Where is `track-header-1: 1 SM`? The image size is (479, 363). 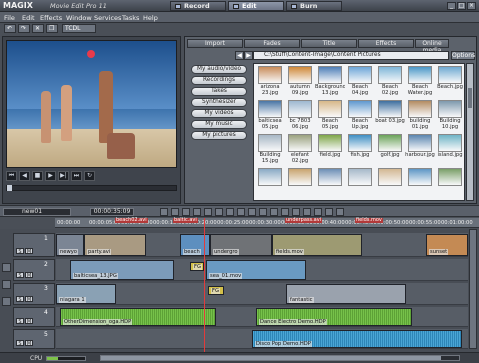
track-header-1: 1 SM is located at coordinates (34, 245).